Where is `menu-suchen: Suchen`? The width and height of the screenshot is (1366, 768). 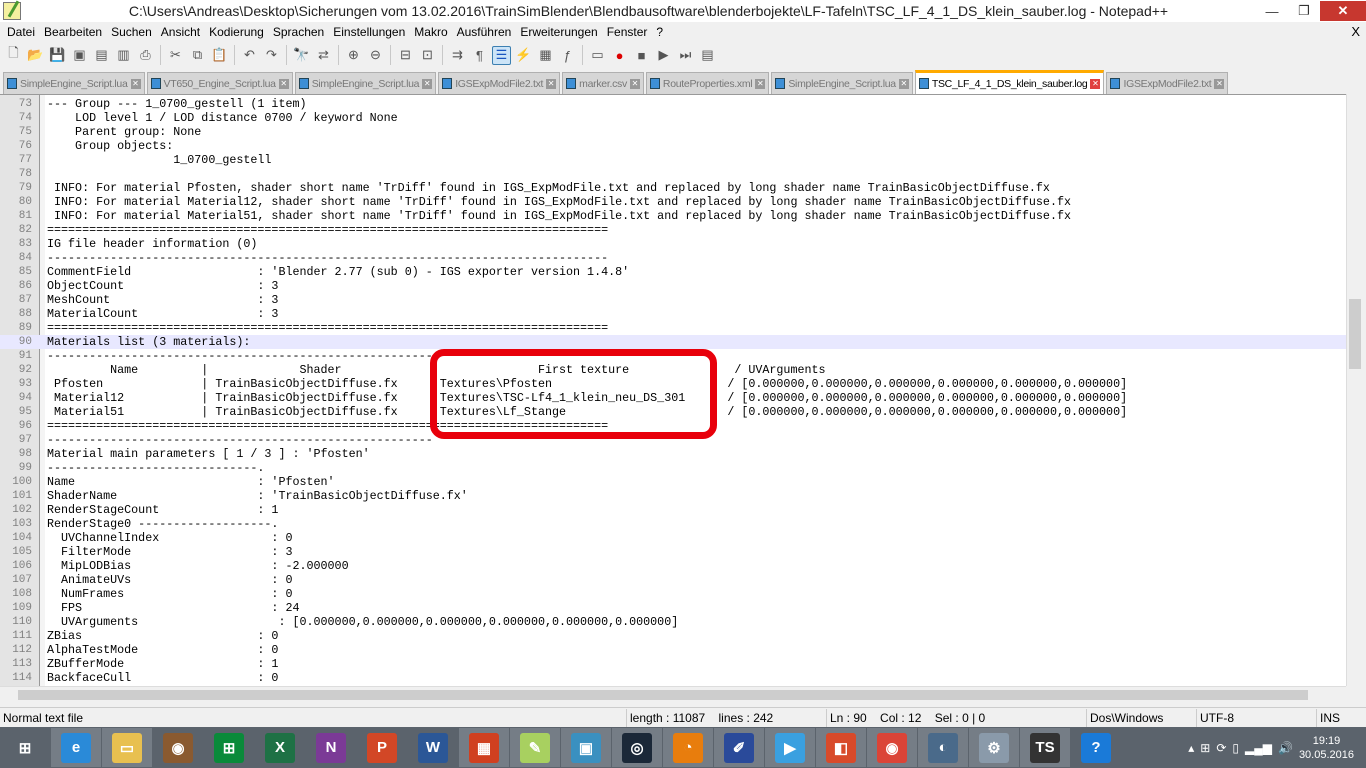 menu-suchen: Suchen is located at coordinates (133, 32).